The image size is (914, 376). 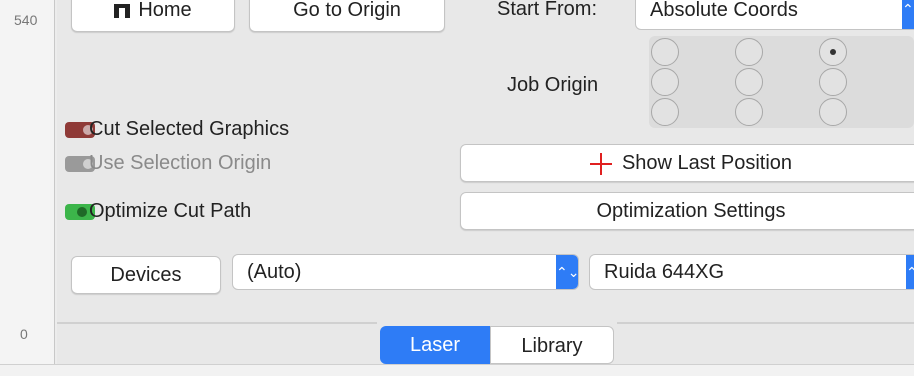 What do you see at coordinates (146, 275) in the screenshot?
I see `devices-button: Devices` at bounding box center [146, 275].